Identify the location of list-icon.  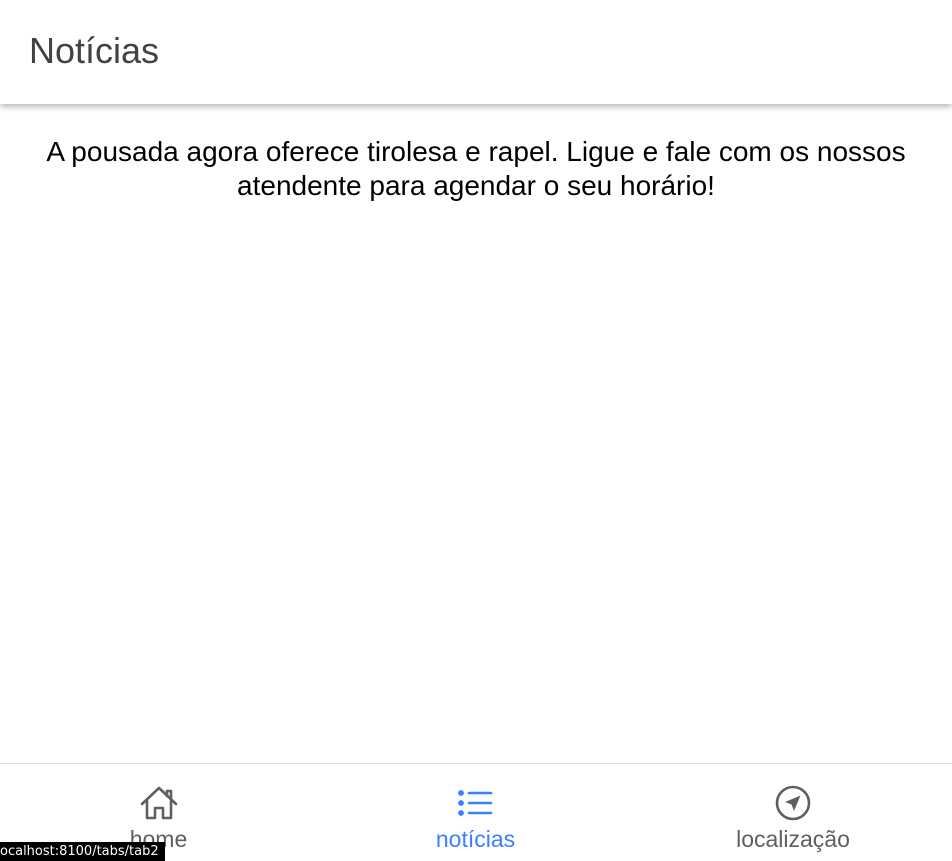
(476, 803).